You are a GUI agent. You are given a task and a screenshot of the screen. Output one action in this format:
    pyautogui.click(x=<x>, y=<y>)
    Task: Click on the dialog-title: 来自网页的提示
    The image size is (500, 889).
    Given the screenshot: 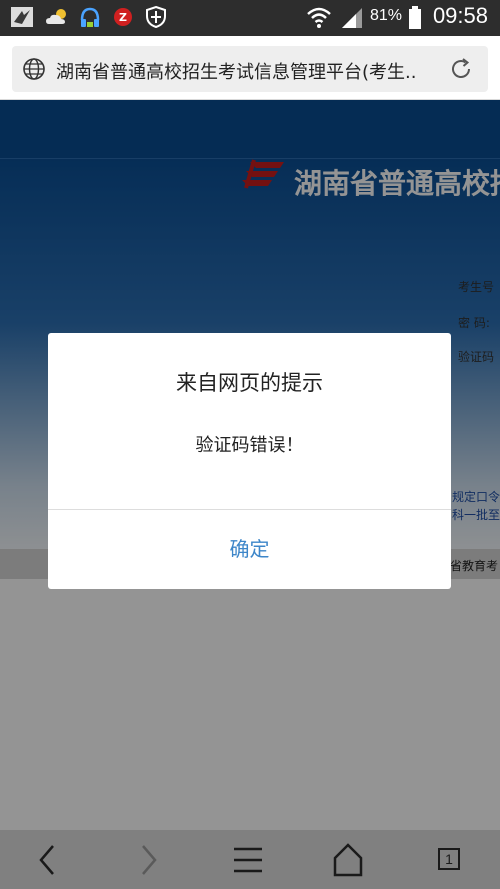 What is the action you would take?
    pyautogui.click(x=249, y=383)
    